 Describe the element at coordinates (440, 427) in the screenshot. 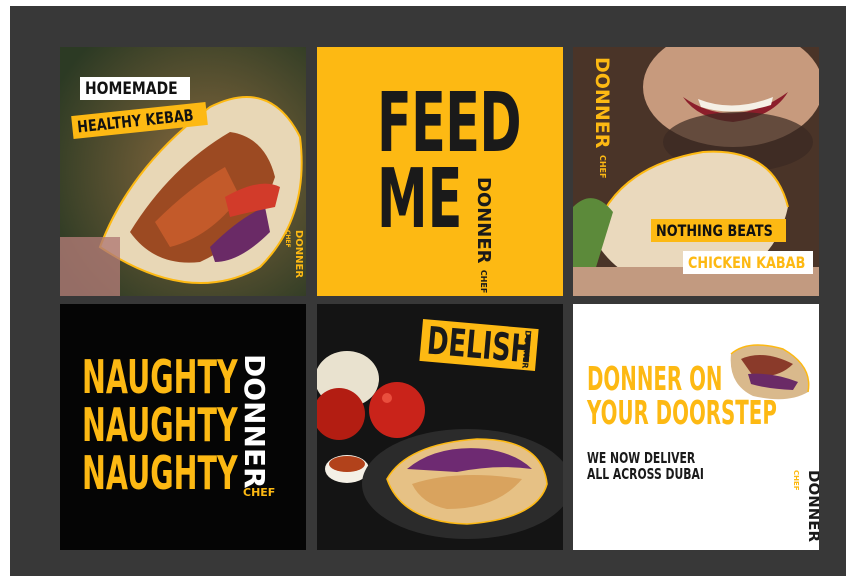

I see `tile-delish: DELISH DONNER` at that location.